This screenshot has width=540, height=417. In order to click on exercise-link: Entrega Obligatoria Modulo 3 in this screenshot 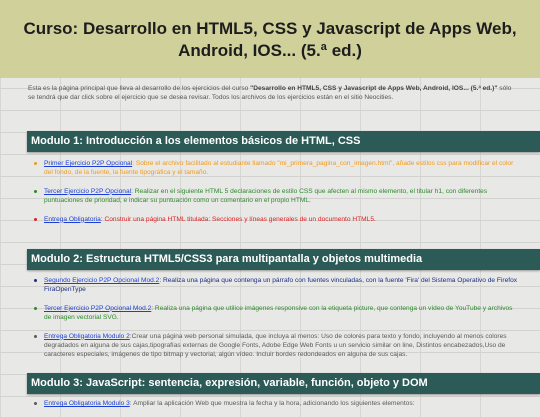, I will do `click(87, 403)`.